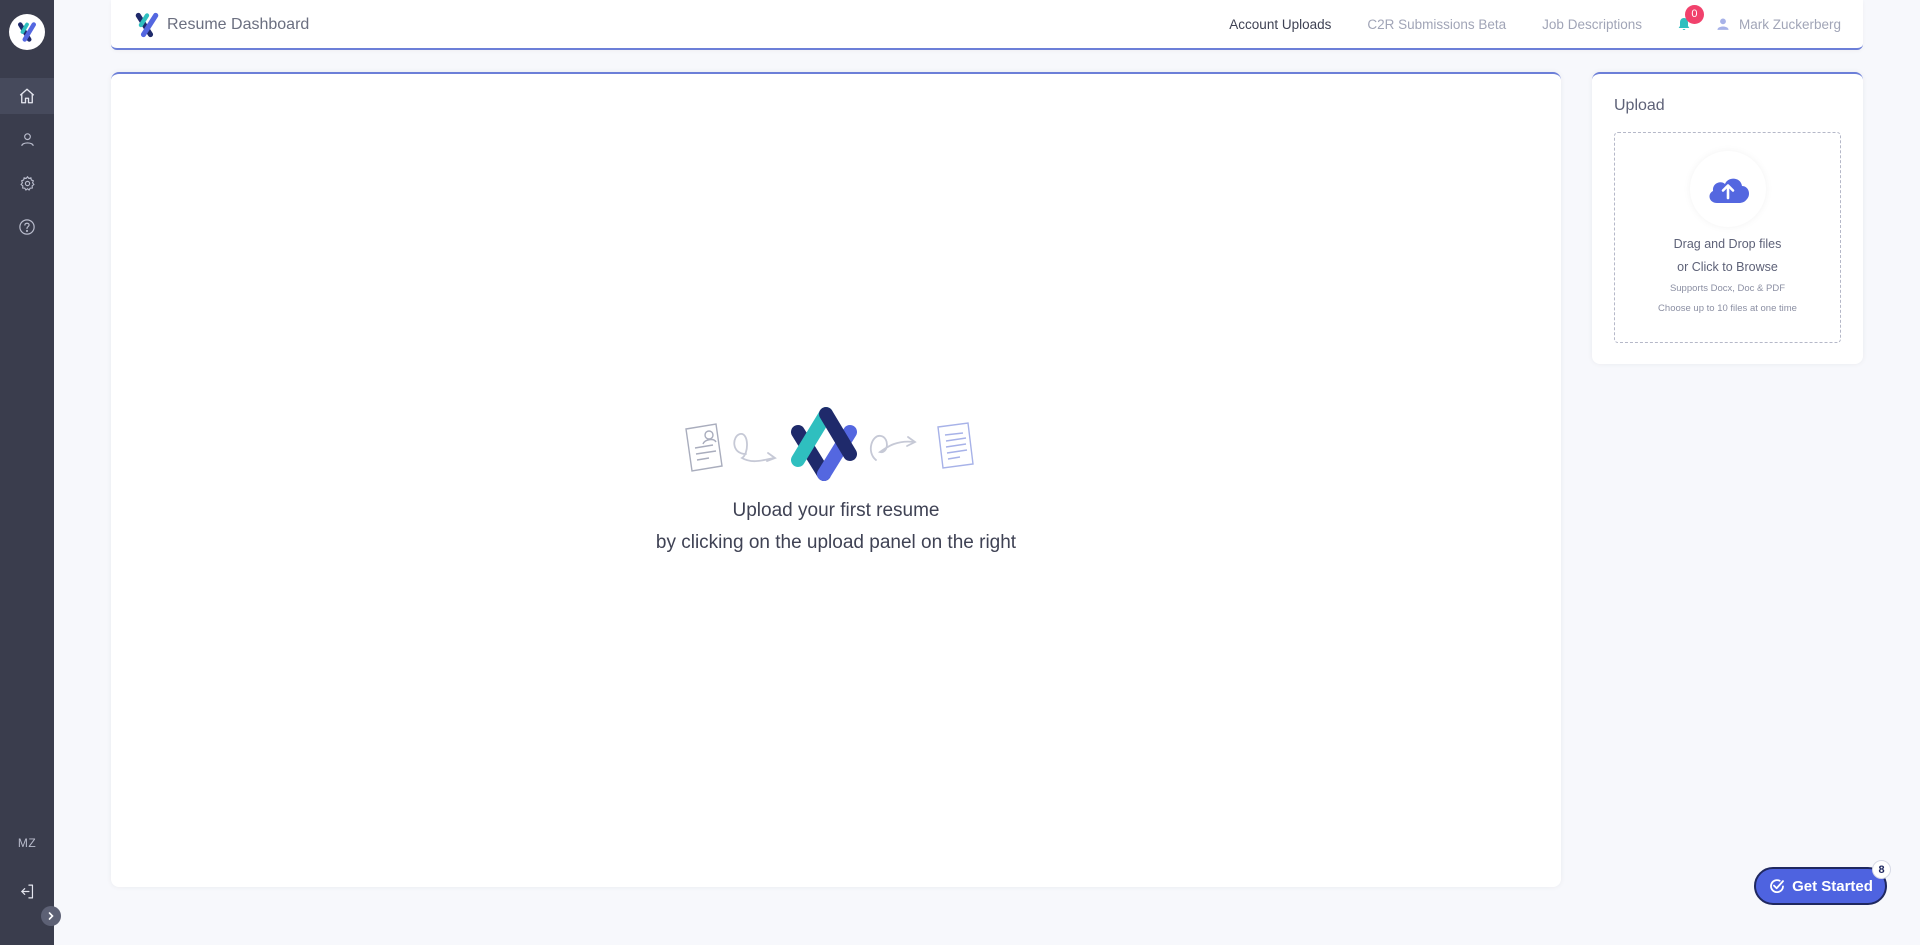  What do you see at coordinates (1777, 886) in the screenshot?
I see `check-circle-icon` at bounding box center [1777, 886].